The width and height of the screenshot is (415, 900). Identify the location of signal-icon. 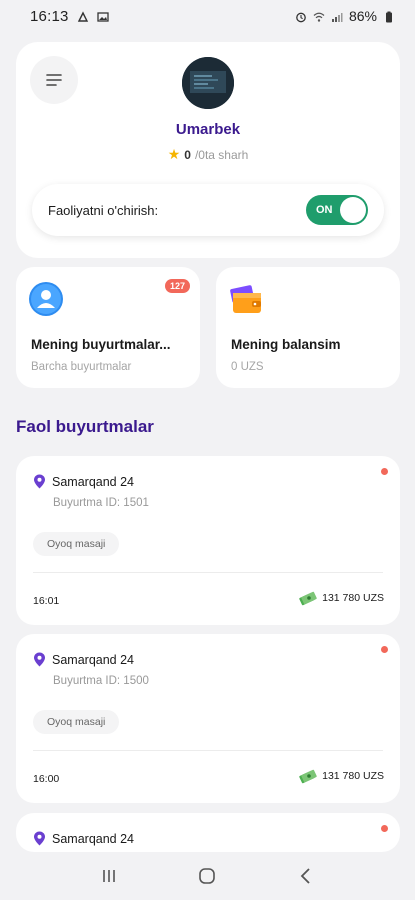
(337, 16).